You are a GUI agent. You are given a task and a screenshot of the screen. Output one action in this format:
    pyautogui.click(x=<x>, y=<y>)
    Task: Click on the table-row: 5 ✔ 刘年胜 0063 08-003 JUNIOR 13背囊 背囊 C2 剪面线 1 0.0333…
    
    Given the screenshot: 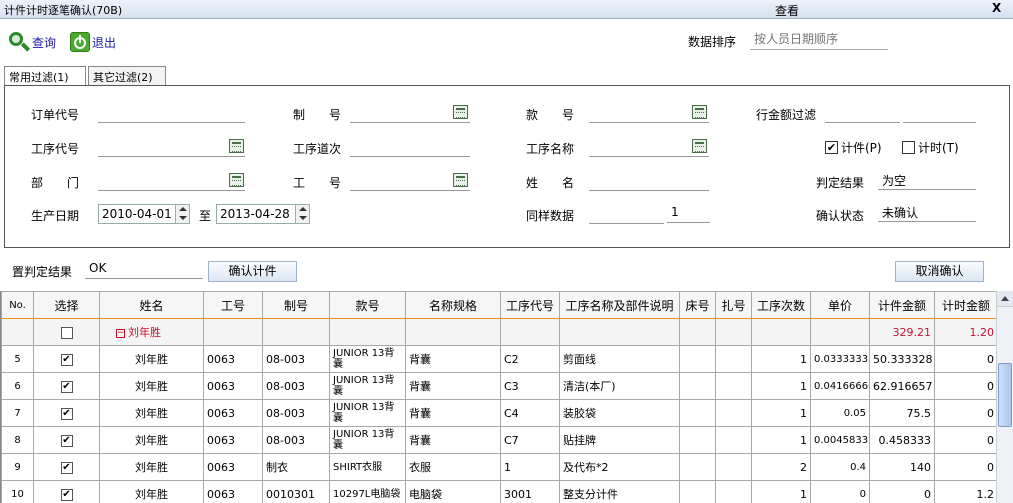 What is the action you would take?
    pyautogui.click(x=498, y=359)
    